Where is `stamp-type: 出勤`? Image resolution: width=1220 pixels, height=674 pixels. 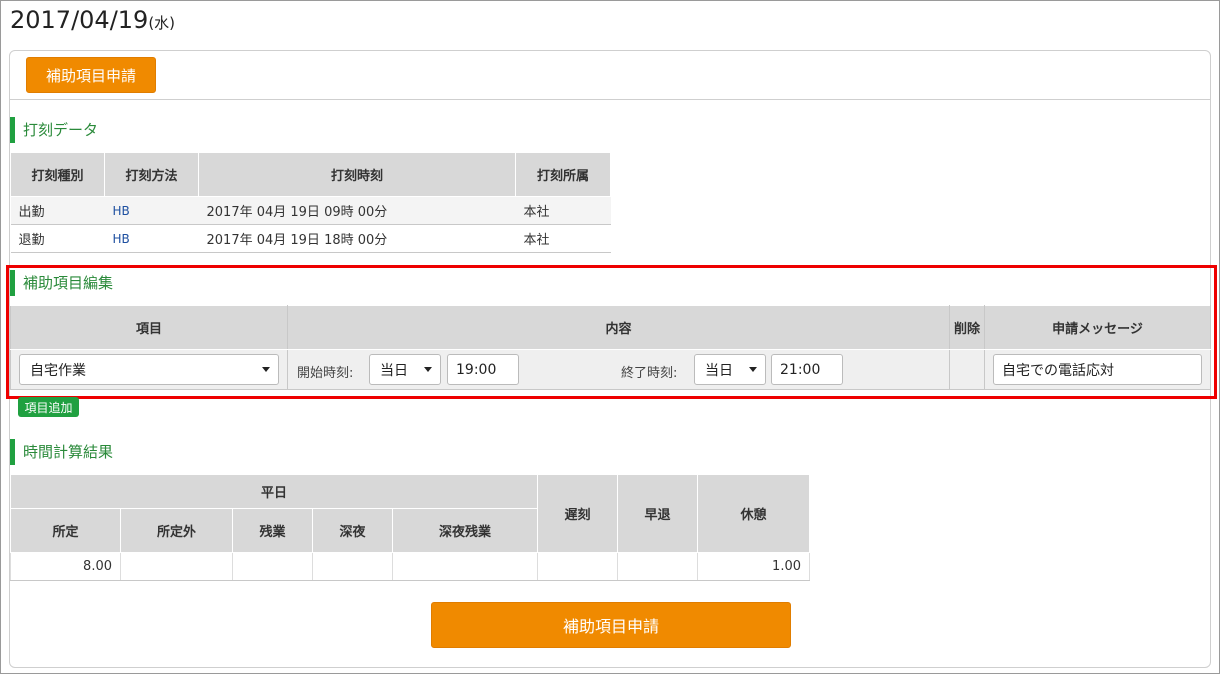
stamp-type: 出勤 is located at coordinates (57, 210).